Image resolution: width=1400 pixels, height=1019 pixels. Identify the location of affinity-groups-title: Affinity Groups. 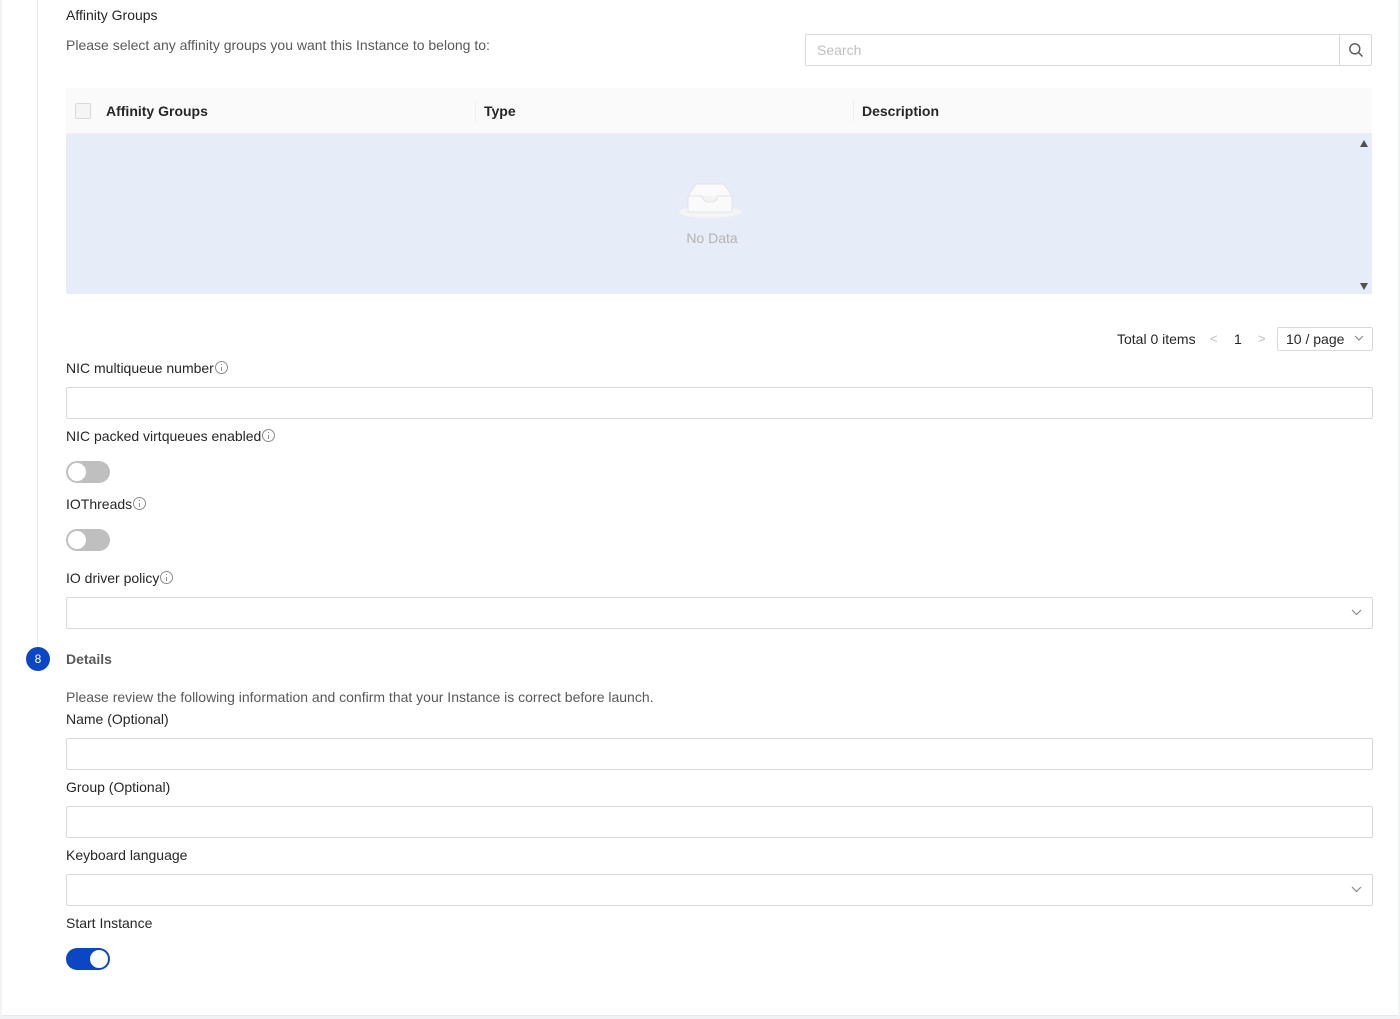
(112, 15).